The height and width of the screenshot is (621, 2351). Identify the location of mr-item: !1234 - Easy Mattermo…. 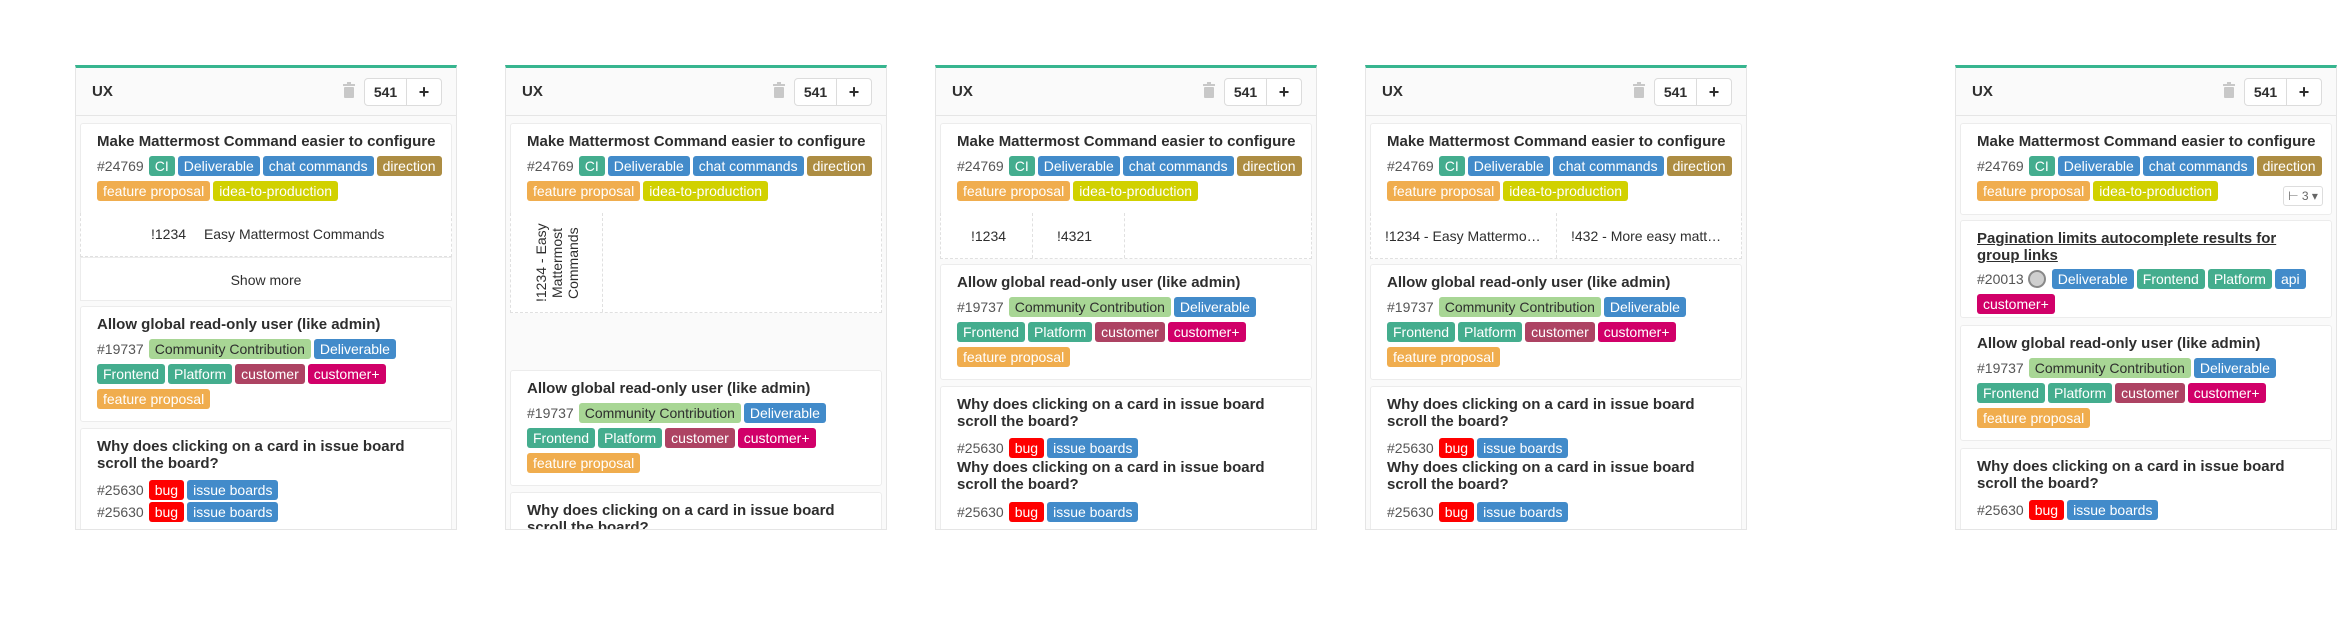
(1464, 235).